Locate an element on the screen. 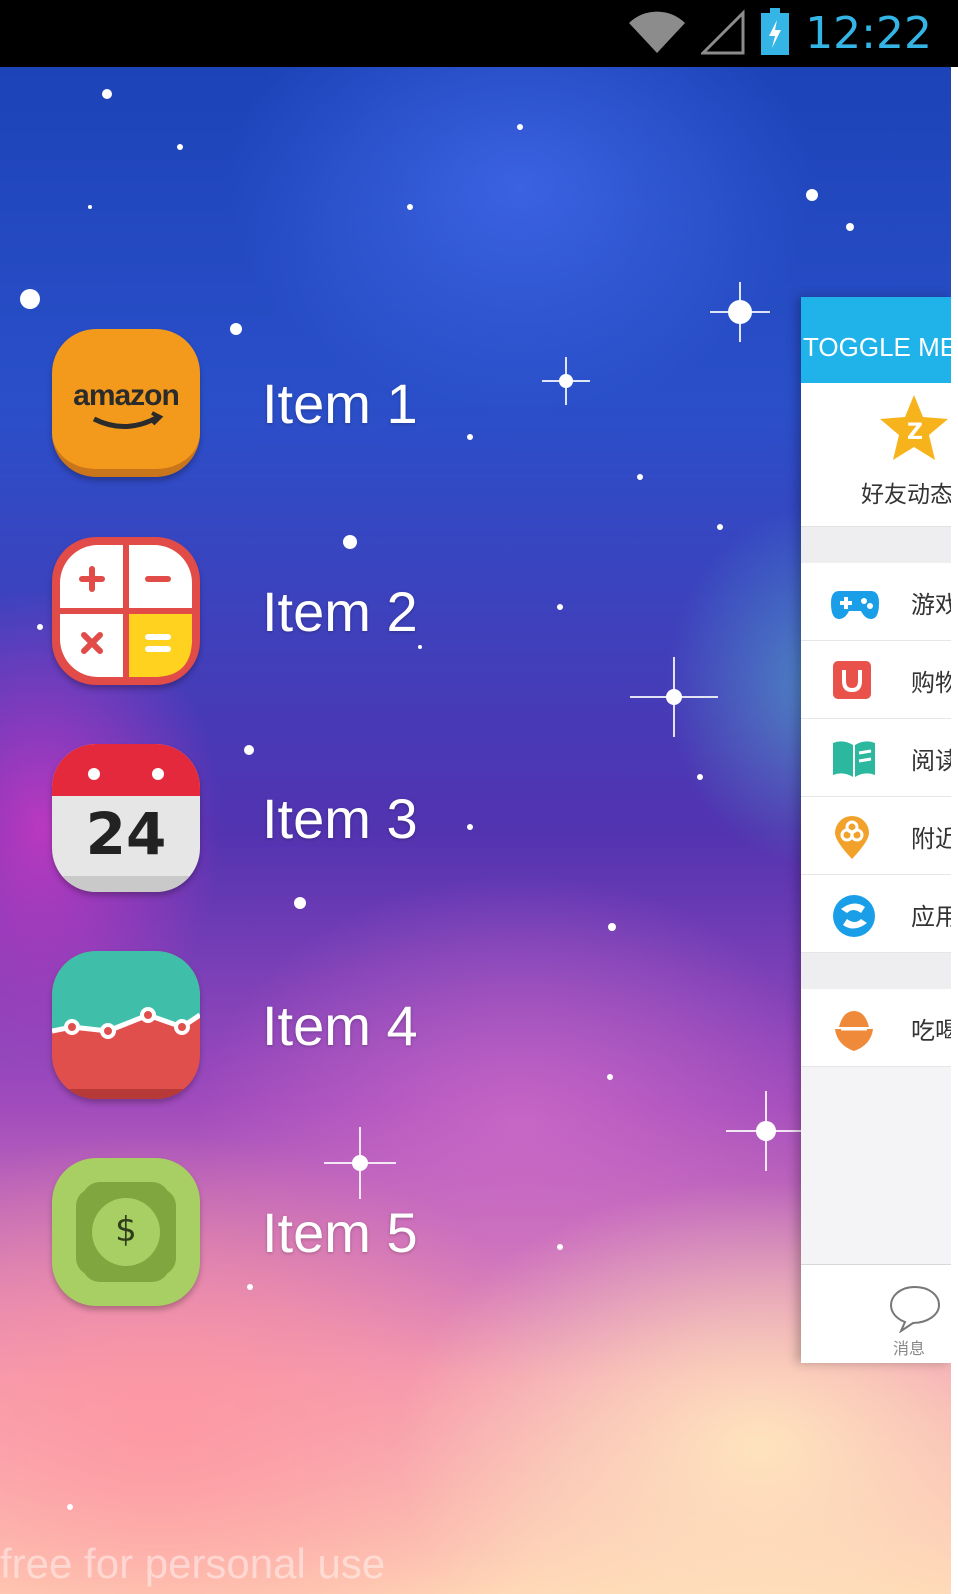  list-item-shopping: 购物 is located at coordinates (876, 680).